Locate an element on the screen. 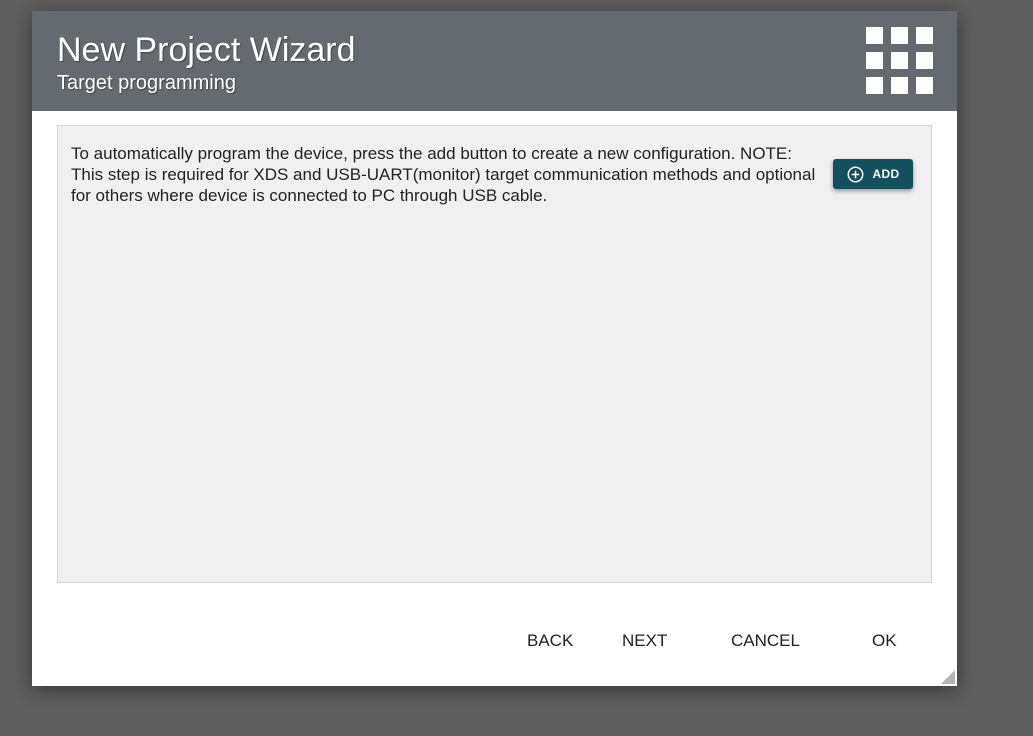 The height and width of the screenshot is (736, 1033). add-button-label: ADD is located at coordinates (886, 174).